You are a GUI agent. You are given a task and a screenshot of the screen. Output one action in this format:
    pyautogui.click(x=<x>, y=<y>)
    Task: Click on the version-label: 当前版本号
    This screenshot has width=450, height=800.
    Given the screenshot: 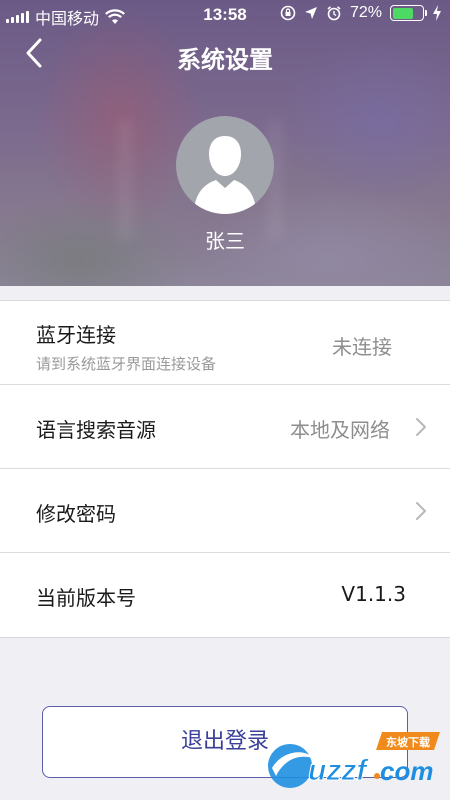 What is the action you would take?
    pyautogui.click(x=86, y=598)
    